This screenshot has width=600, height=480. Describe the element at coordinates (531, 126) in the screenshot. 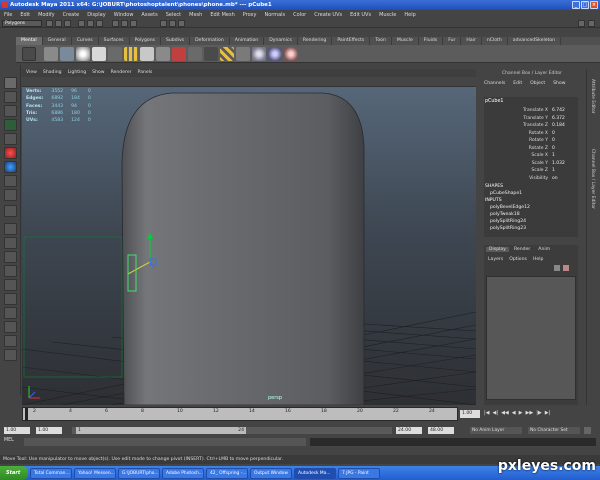

I see `channel-row: Translate Z 0.184` at that location.